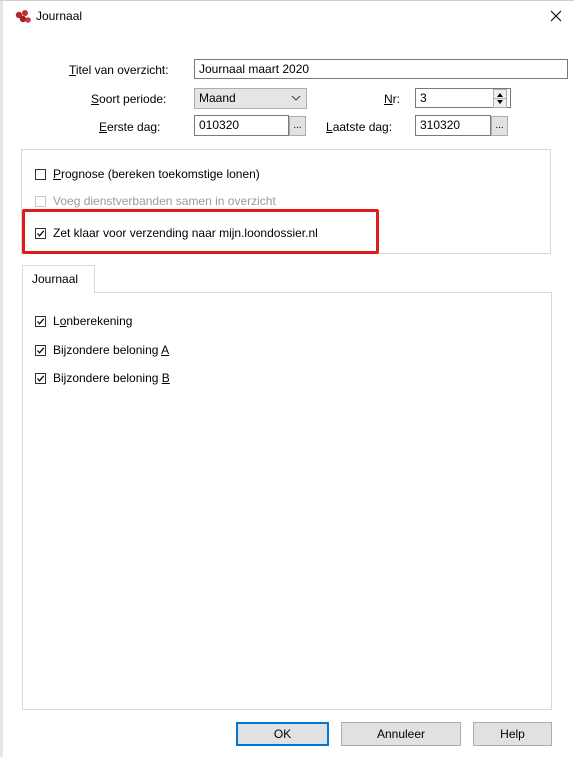 The height and width of the screenshot is (757, 574). Describe the element at coordinates (40, 201) in the screenshot. I see `checkbox-disabled-icon` at that location.